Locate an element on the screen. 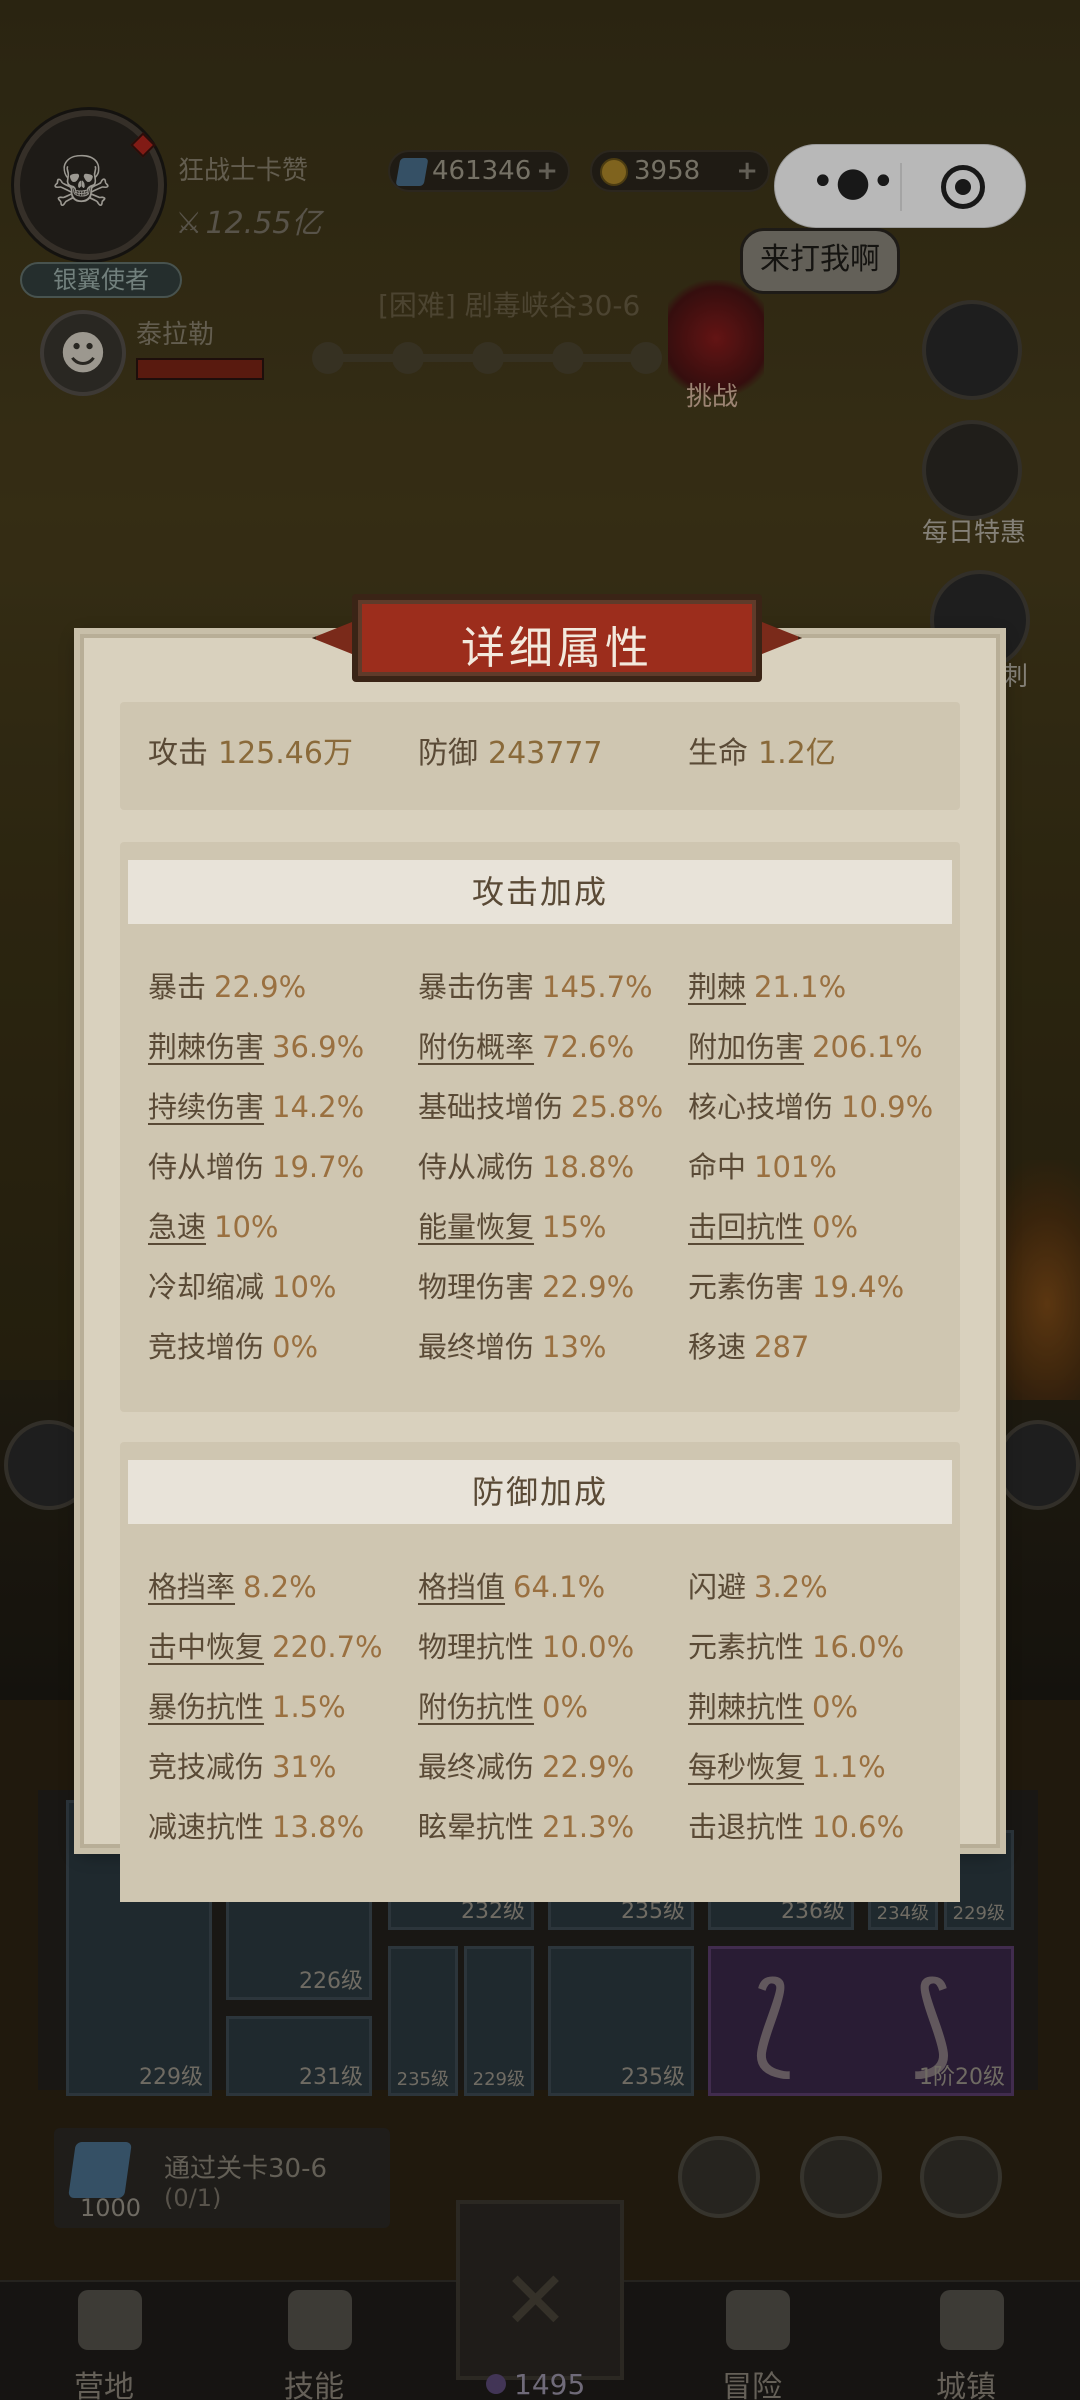 The height and width of the screenshot is (2400, 1080). modal-title: 详细属性 is located at coordinates (557, 648).